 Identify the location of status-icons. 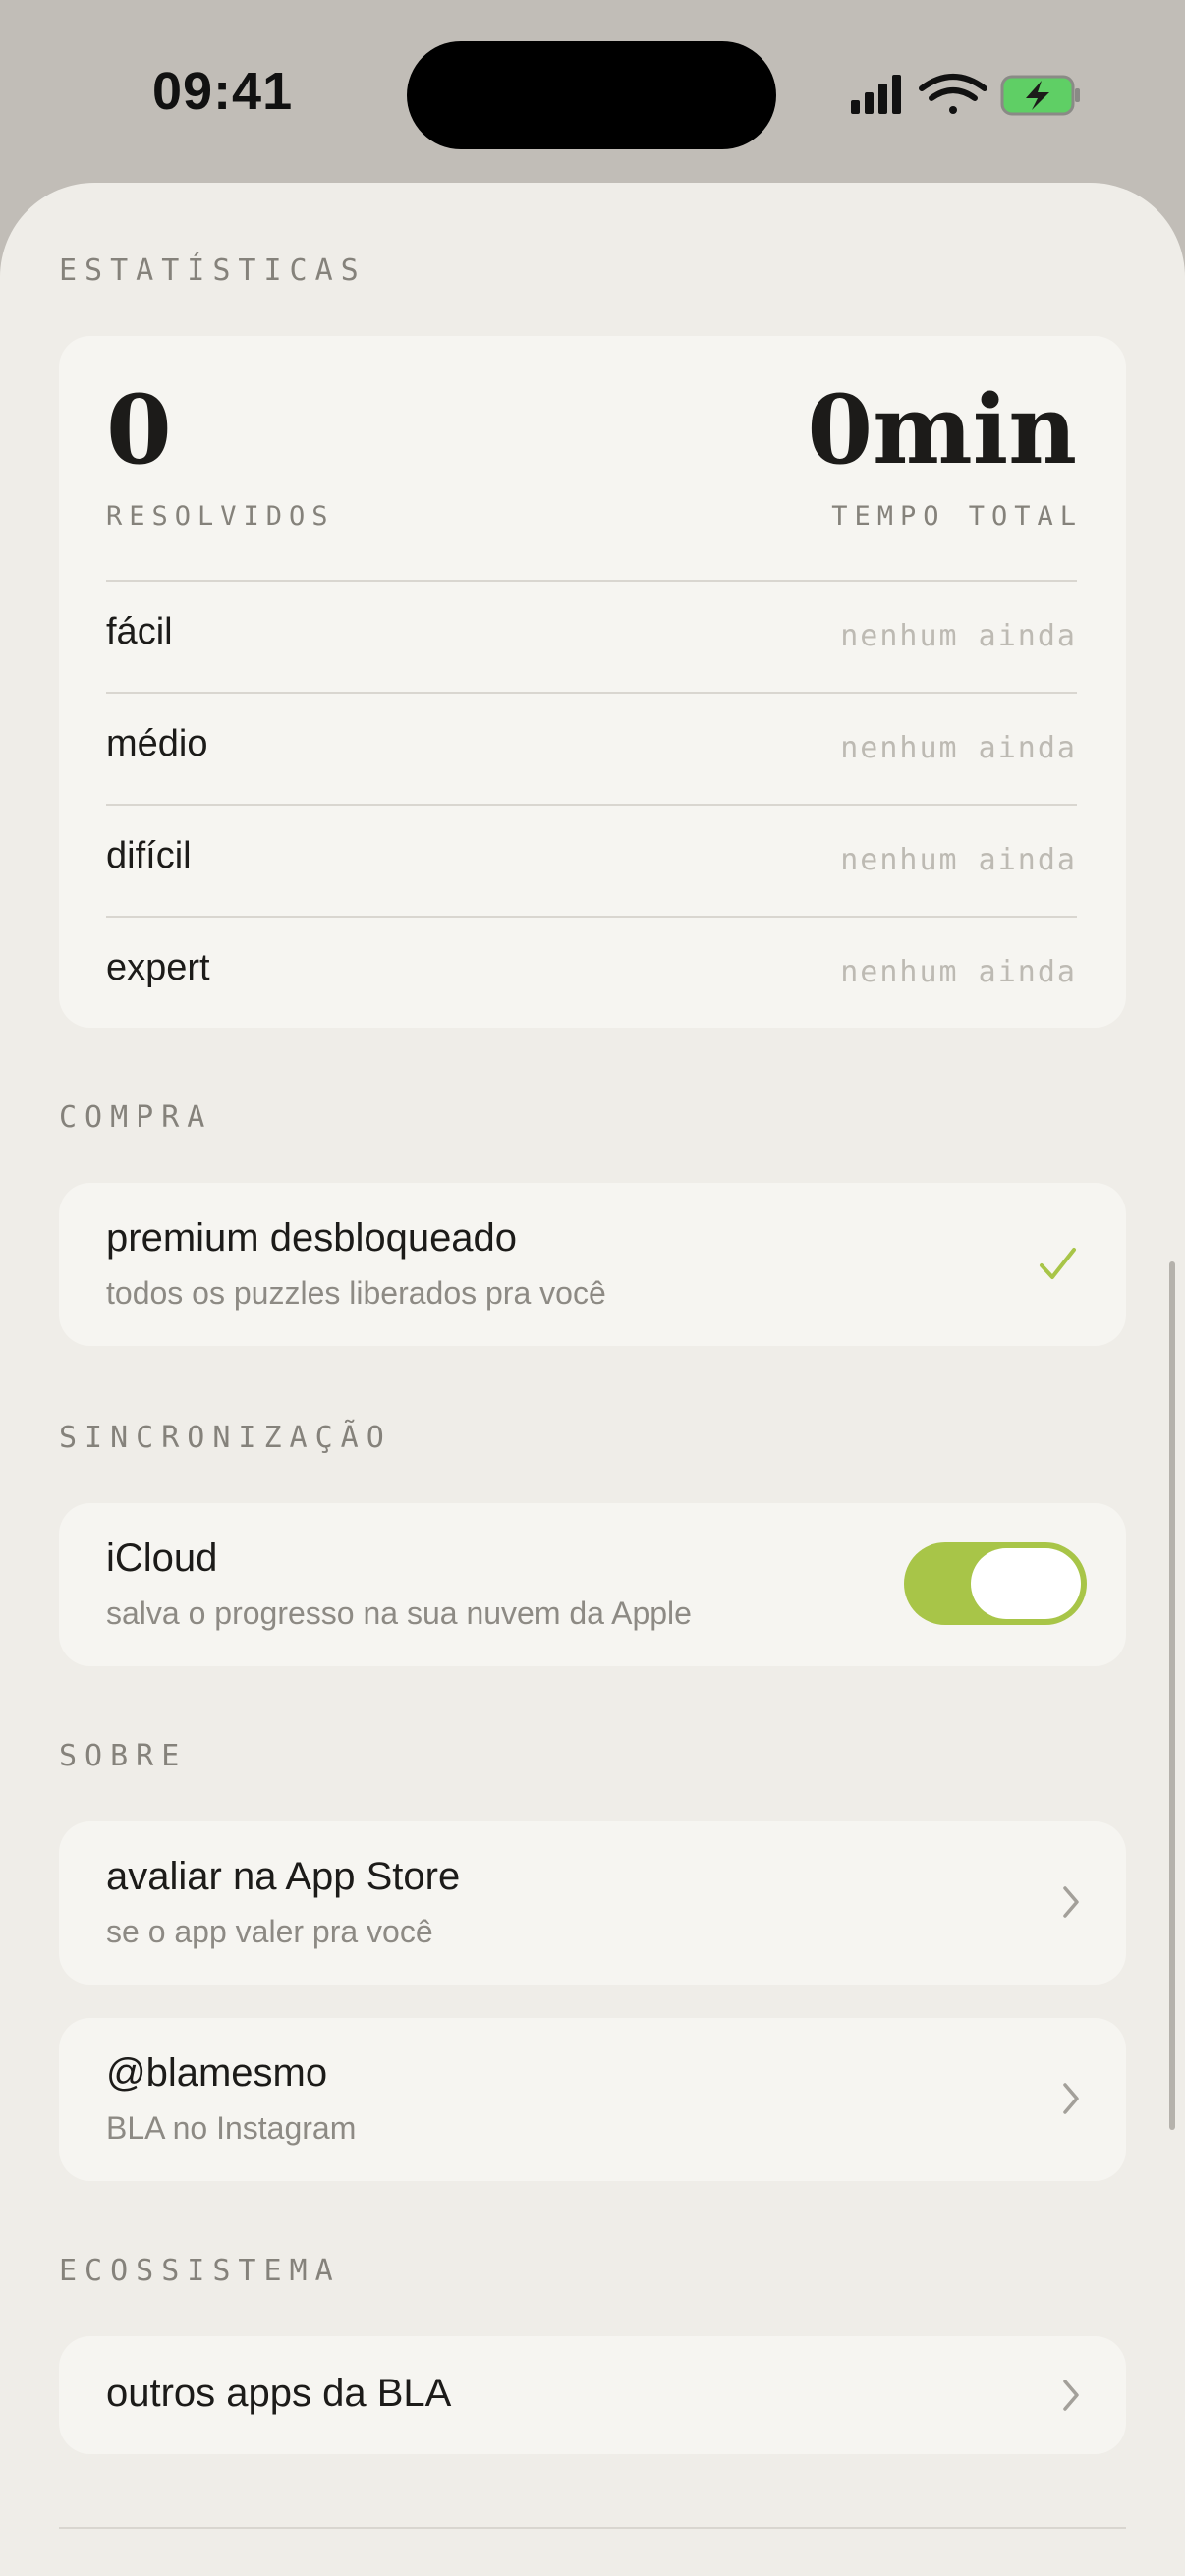
(966, 95).